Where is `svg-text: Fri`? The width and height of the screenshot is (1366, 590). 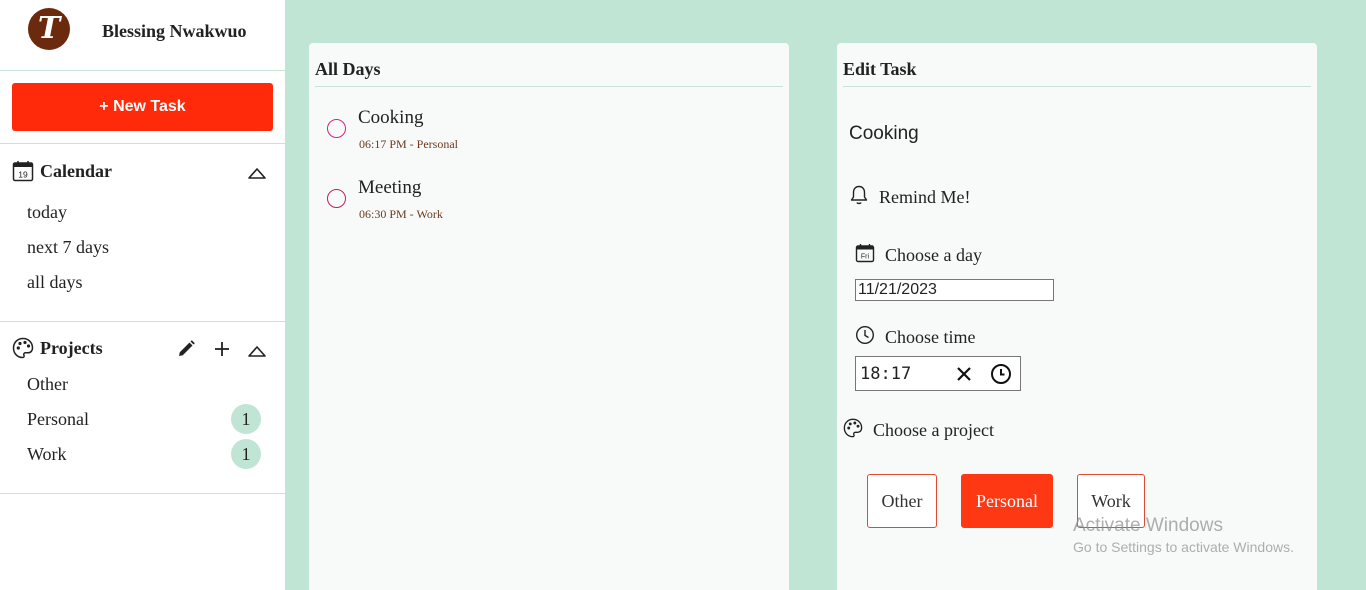 svg-text: Fri is located at coordinates (865, 257).